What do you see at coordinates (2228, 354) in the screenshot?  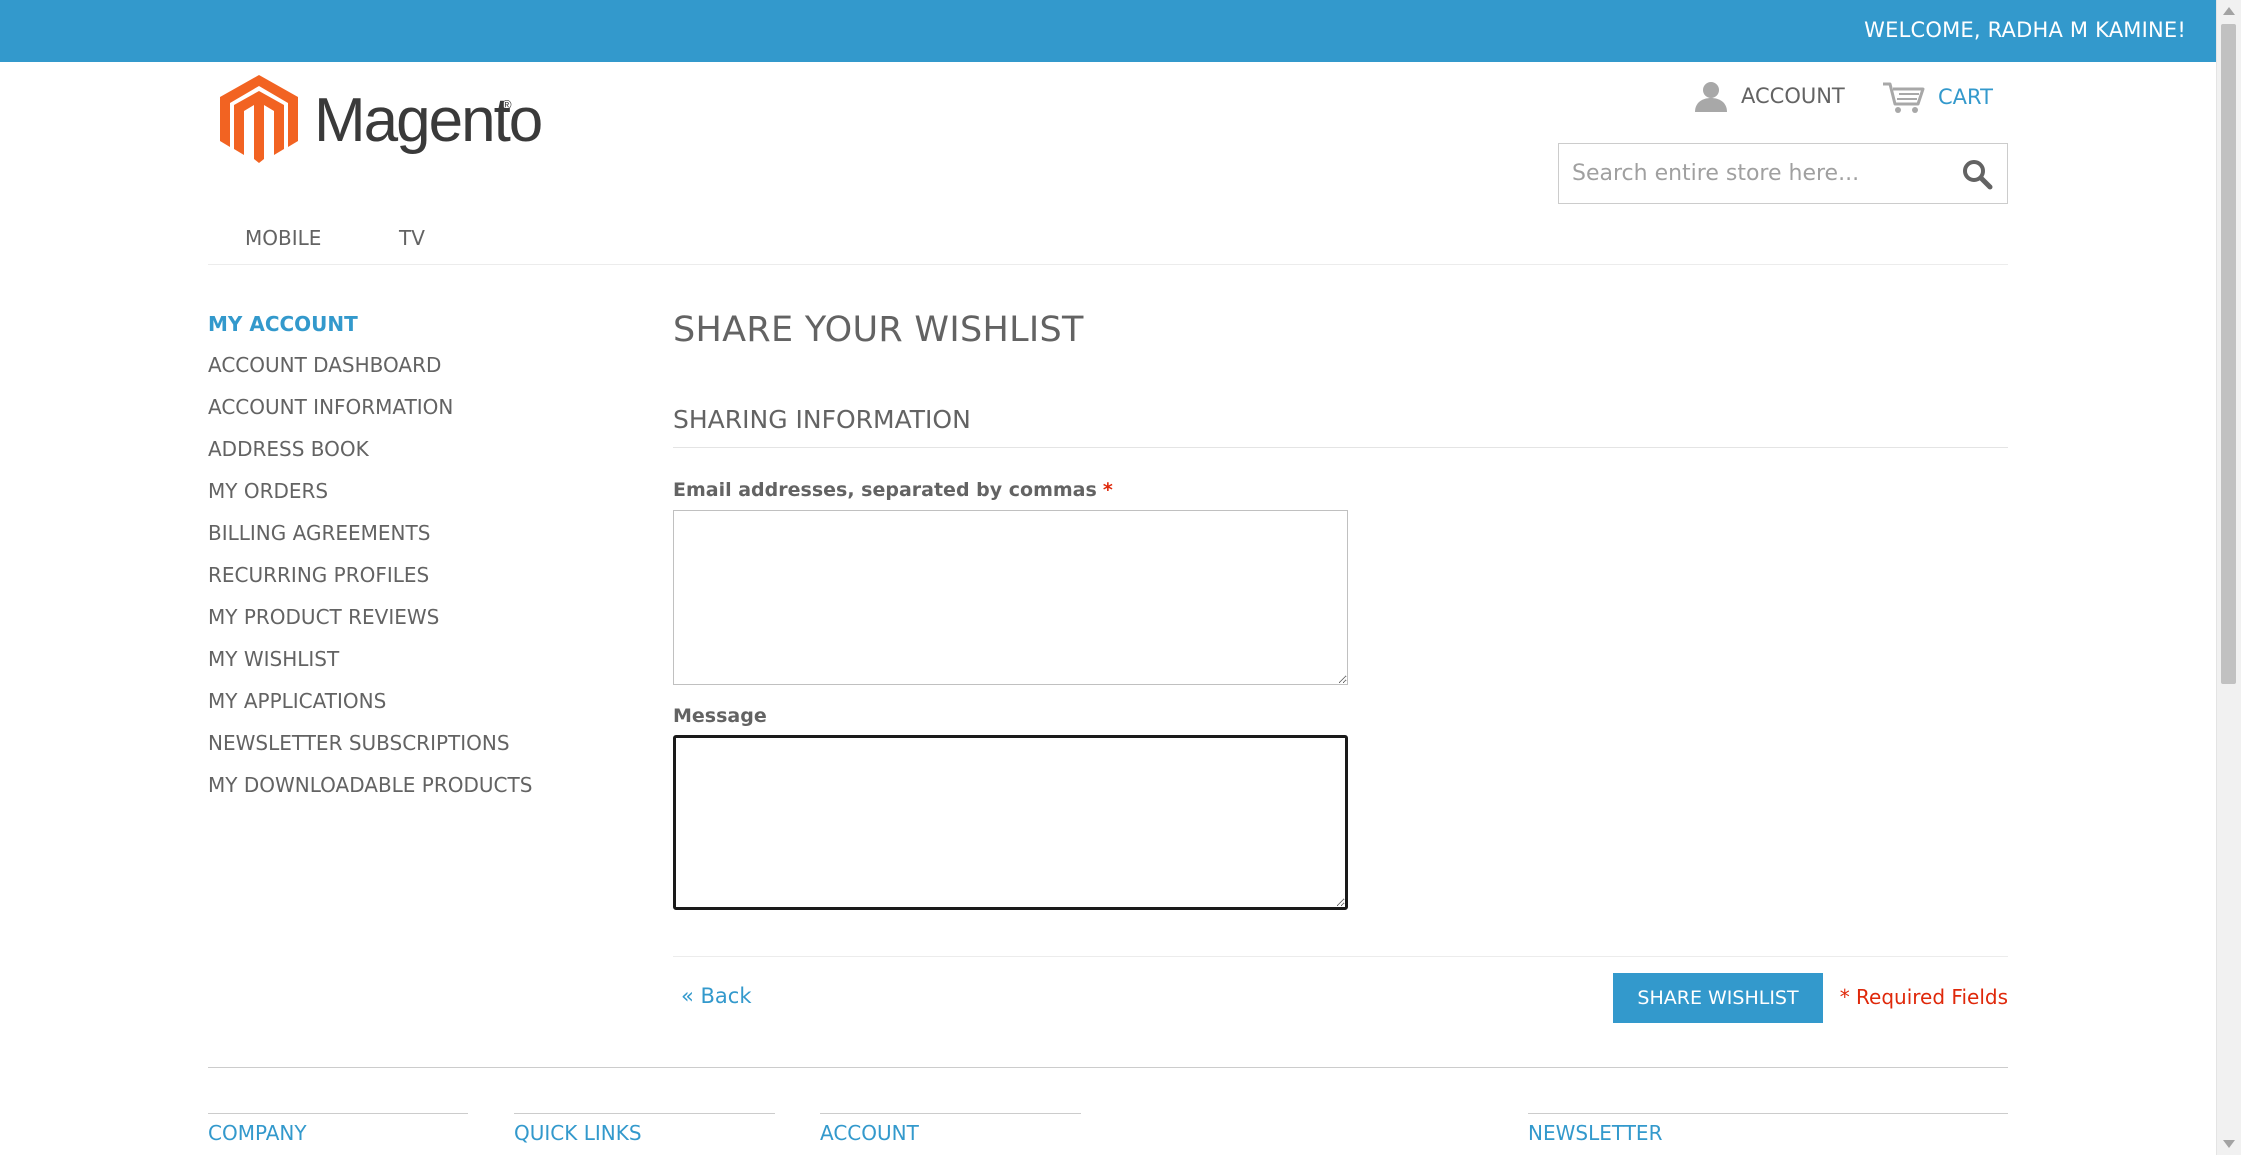 I see `scroll-thumb` at bounding box center [2228, 354].